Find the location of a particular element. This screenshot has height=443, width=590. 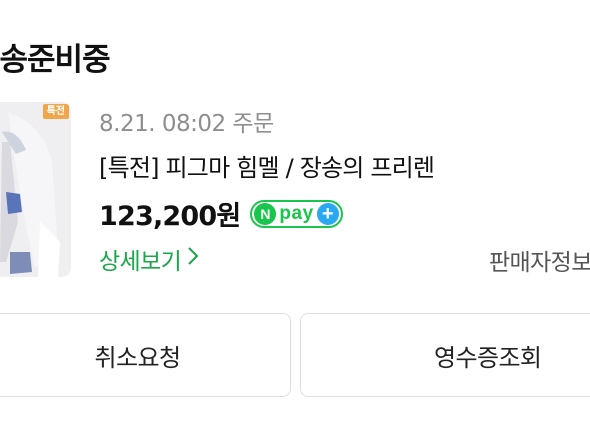

npay-plus-icon: N pay + is located at coordinates (296, 213).